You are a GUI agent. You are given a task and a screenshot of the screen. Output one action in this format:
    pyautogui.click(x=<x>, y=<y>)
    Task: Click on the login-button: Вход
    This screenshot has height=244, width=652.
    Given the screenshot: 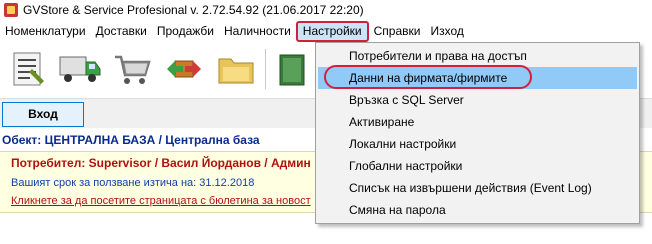 What is the action you would take?
    pyautogui.click(x=43, y=114)
    